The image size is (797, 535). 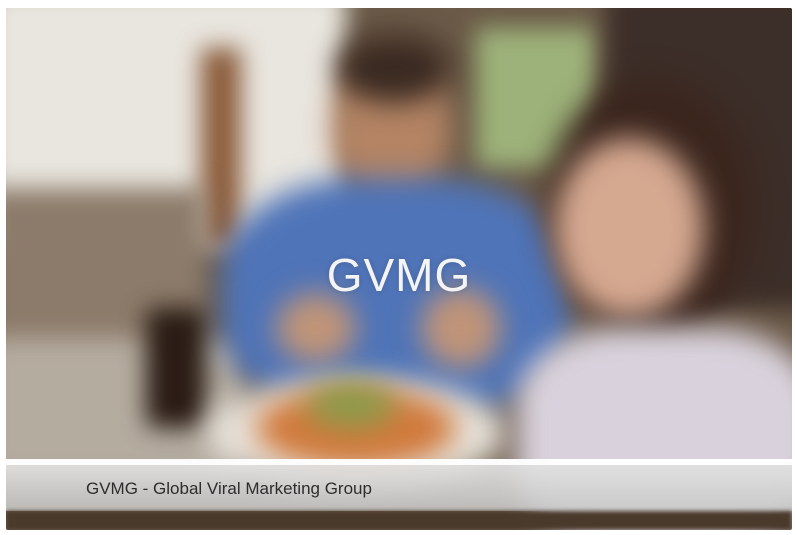 I want to click on drink-glass, so click(x=176, y=368).